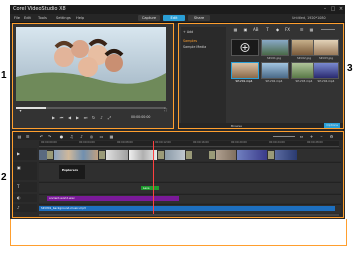 This screenshot has width=357, height=258. What do you see at coordinates (71, 136) in the screenshot?
I see `sound-mixer-icon: ♫` at bounding box center [71, 136].